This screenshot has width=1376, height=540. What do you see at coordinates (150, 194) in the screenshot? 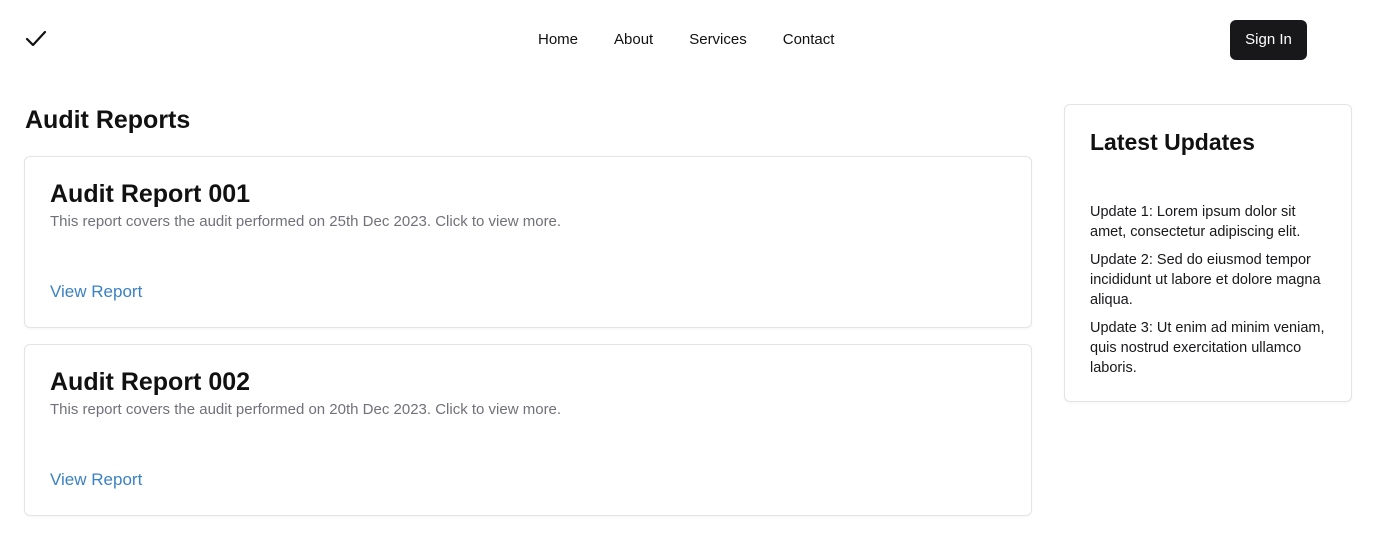
I see `report-title: Audit Report 001` at bounding box center [150, 194].